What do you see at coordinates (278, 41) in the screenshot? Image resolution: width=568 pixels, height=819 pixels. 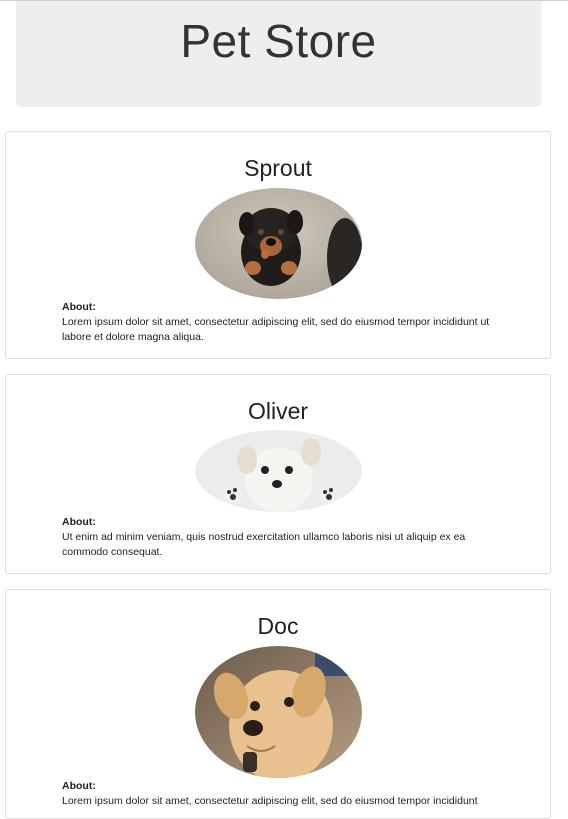 I see `page-title: Pet Store` at bounding box center [278, 41].